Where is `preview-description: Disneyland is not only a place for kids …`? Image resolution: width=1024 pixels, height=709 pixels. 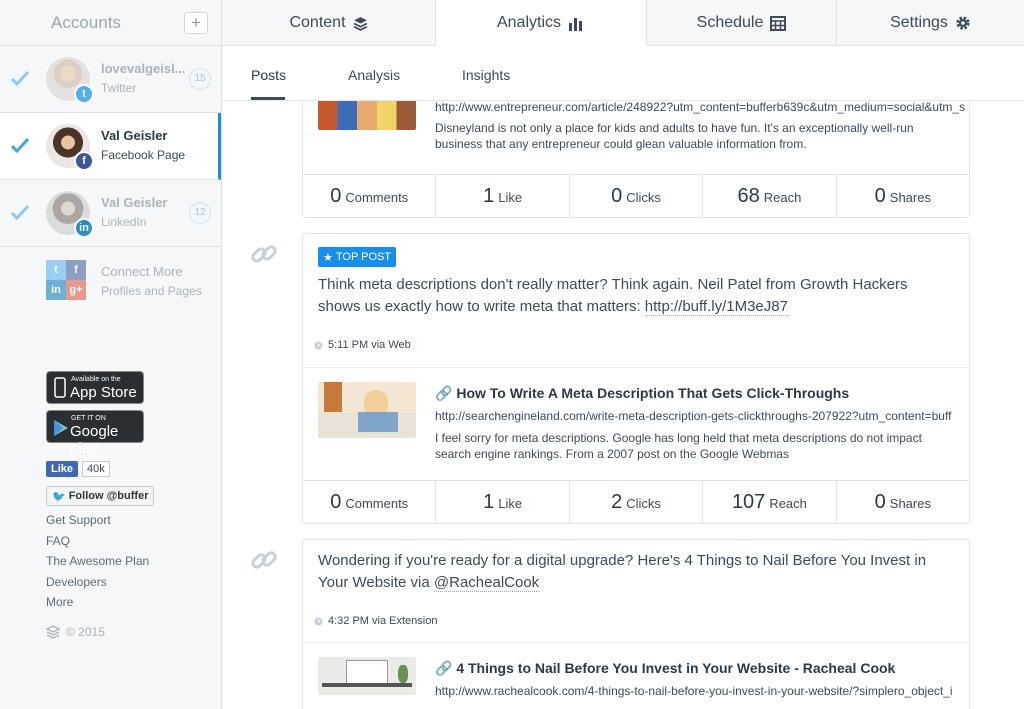
preview-description: Disneyland is not only a place for kids … is located at coordinates (674, 136).